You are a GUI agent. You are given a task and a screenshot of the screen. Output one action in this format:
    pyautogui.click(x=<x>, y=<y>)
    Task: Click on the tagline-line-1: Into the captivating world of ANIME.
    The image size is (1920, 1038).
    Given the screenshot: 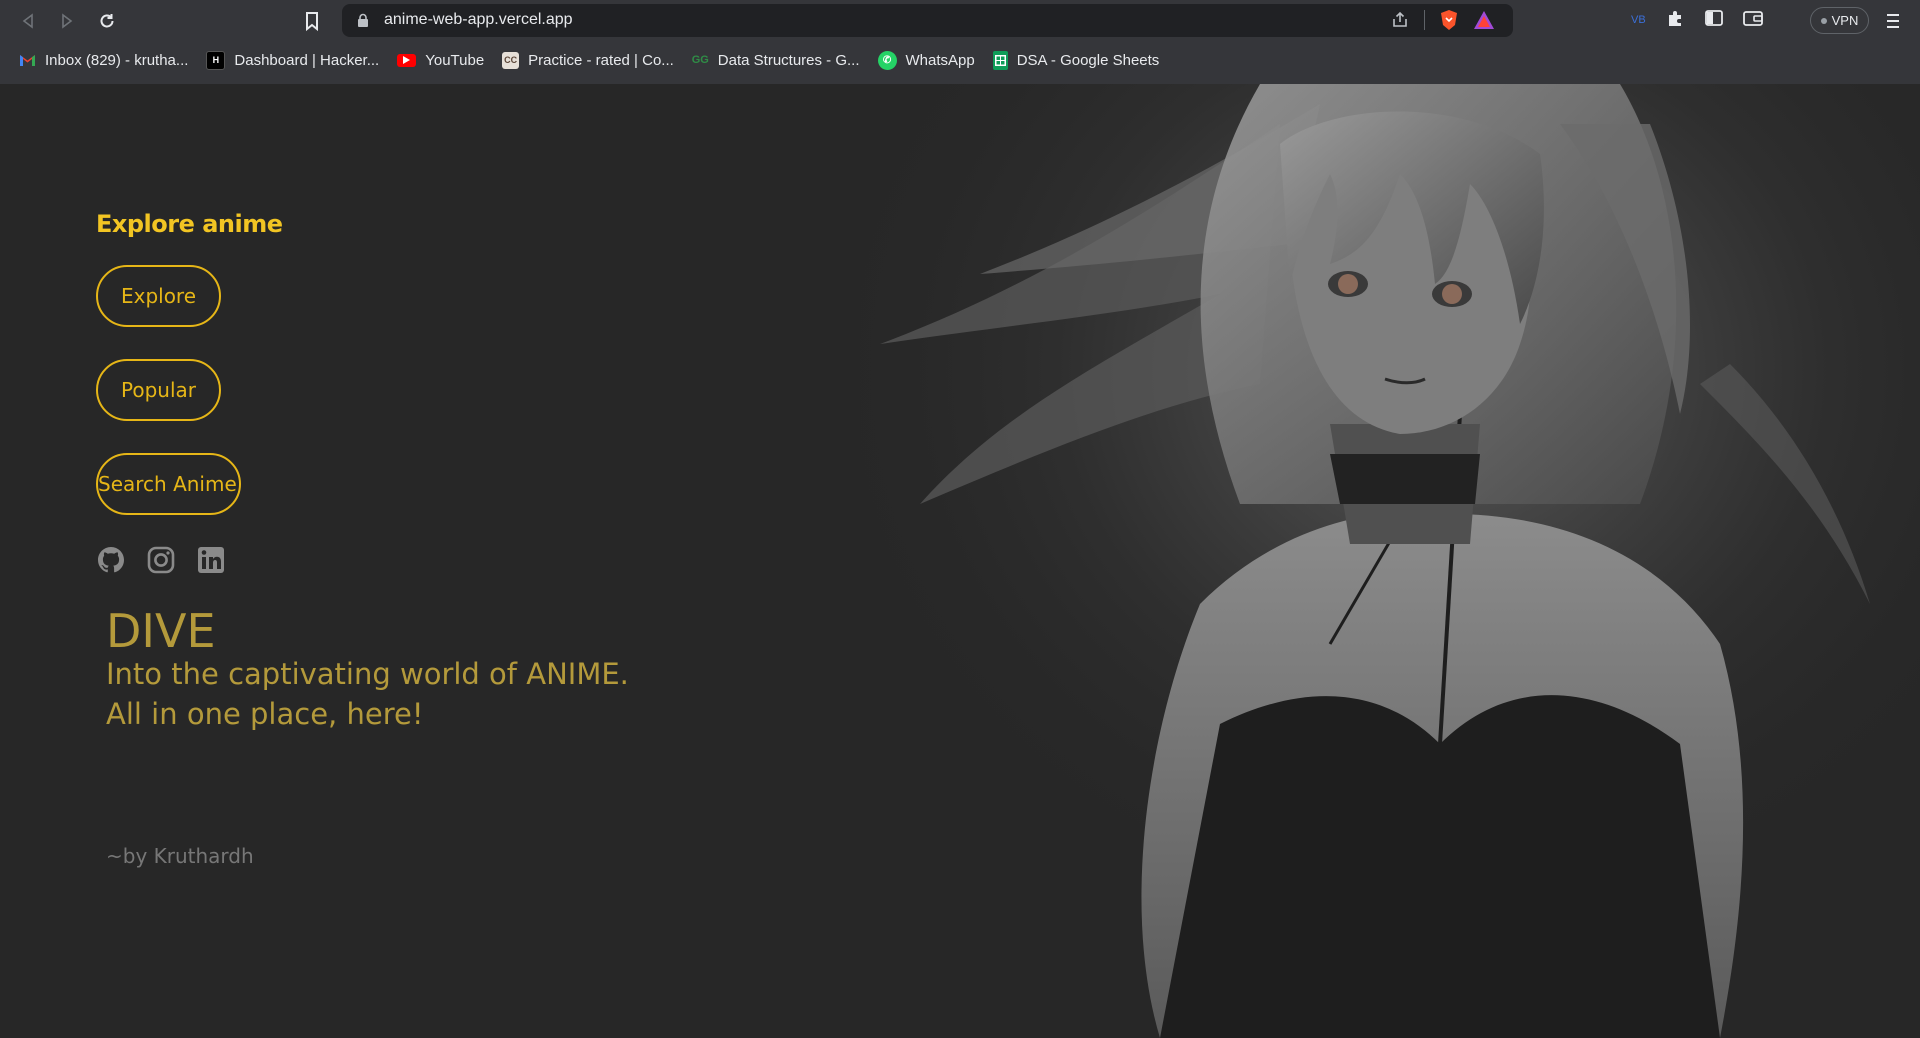 What is the action you would take?
    pyautogui.click(x=367, y=674)
    